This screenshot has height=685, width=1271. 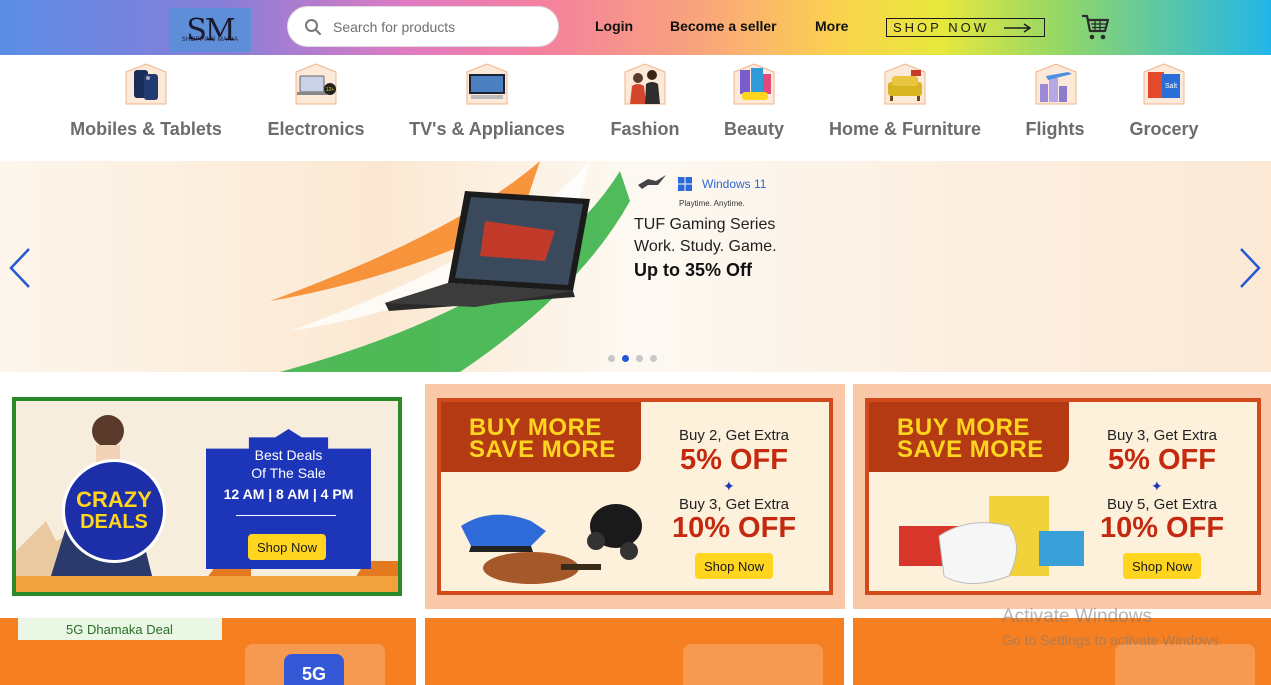 What do you see at coordinates (1164, 107) in the screenshot?
I see `category-grocery: Salt Grocery` at bounding box center [1164, 107].